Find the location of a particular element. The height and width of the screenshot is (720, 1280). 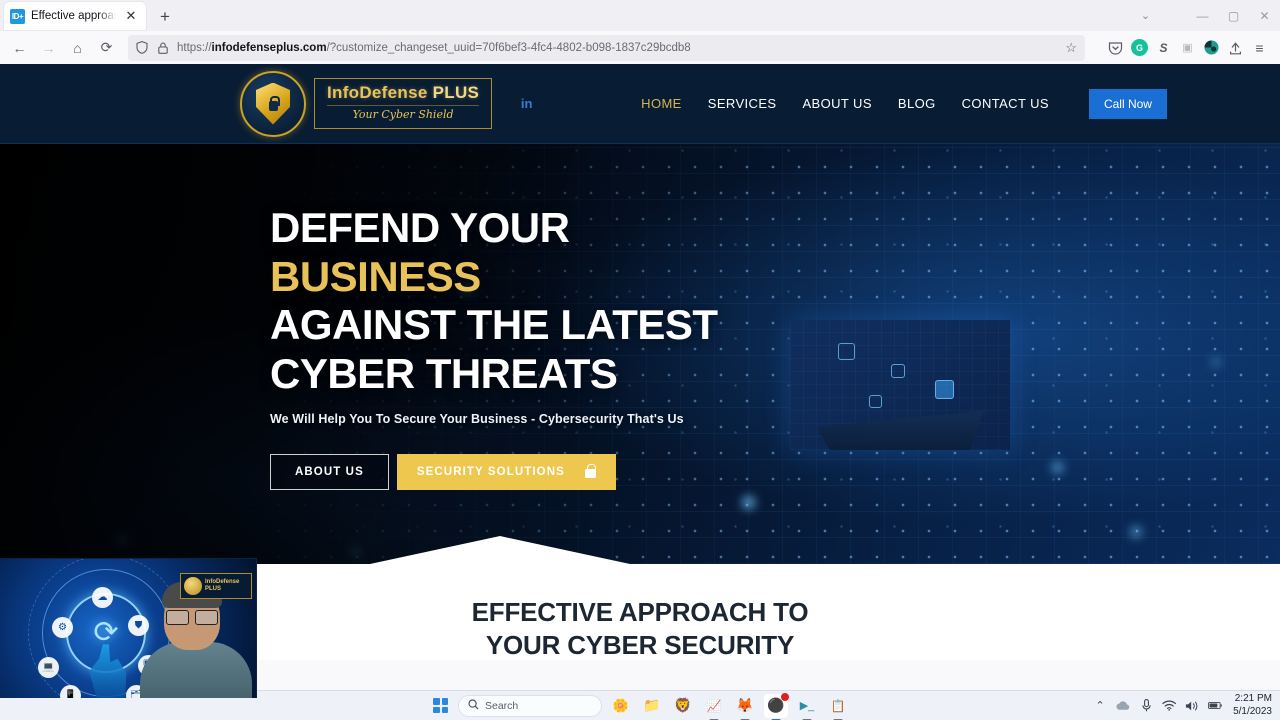

taskbar-app-brave-browser: 🦁 is located at coordinates (683, 706).